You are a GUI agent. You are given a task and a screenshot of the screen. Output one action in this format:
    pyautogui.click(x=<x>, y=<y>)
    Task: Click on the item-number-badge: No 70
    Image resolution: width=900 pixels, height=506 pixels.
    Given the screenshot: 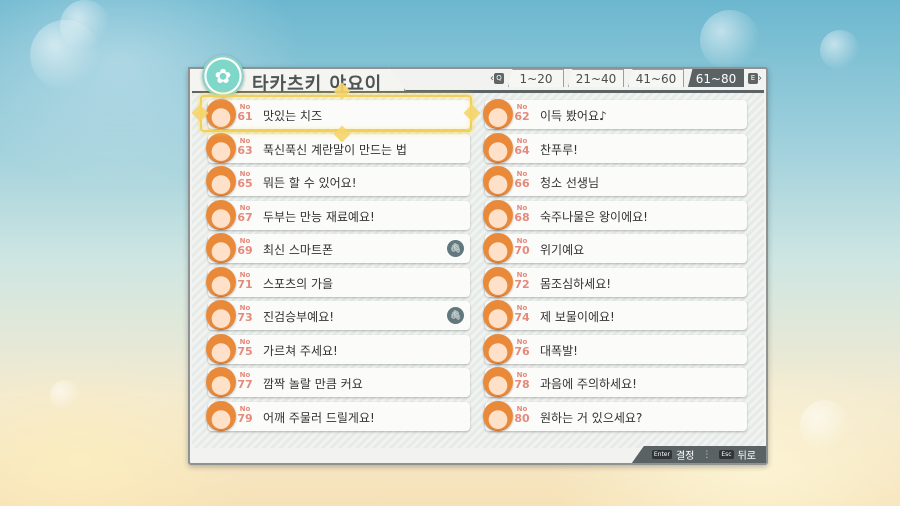 What is the action you would take?
    pyautogui.click(x=522, y=246)
    